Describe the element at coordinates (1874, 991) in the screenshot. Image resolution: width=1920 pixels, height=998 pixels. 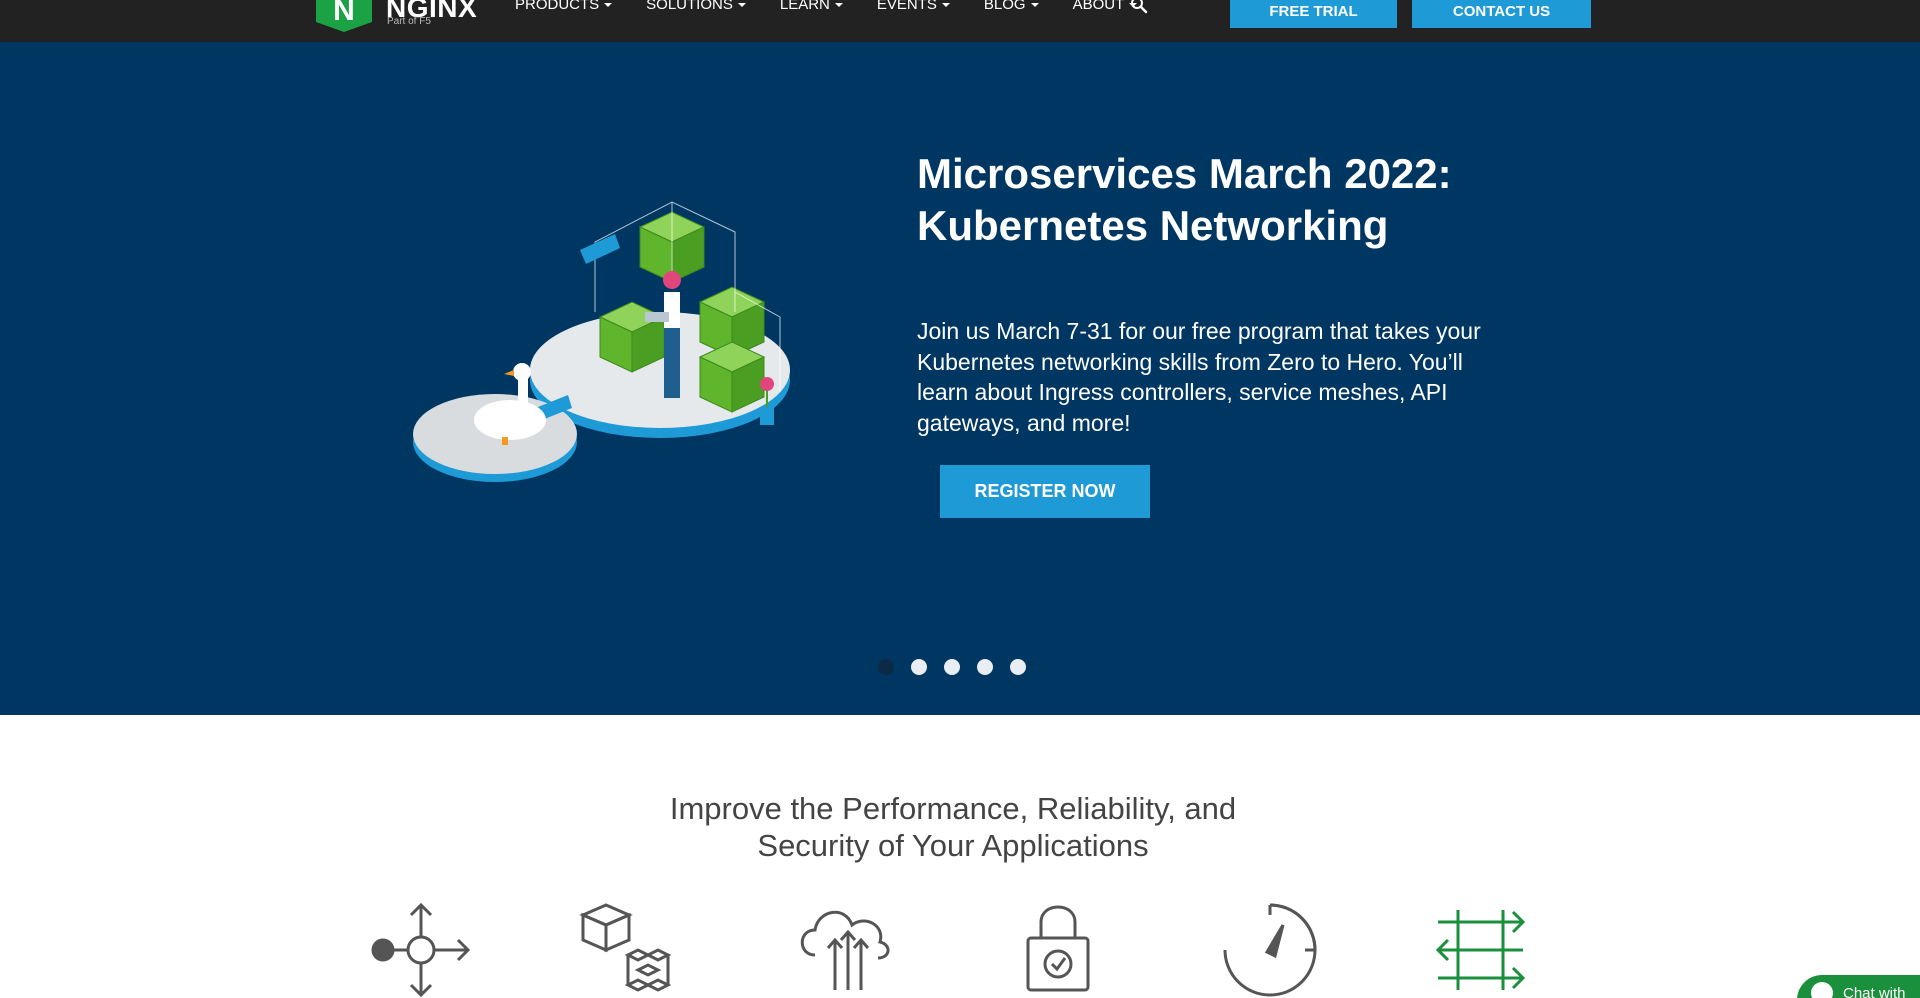
I see `chat-label: Chat with` at that location.